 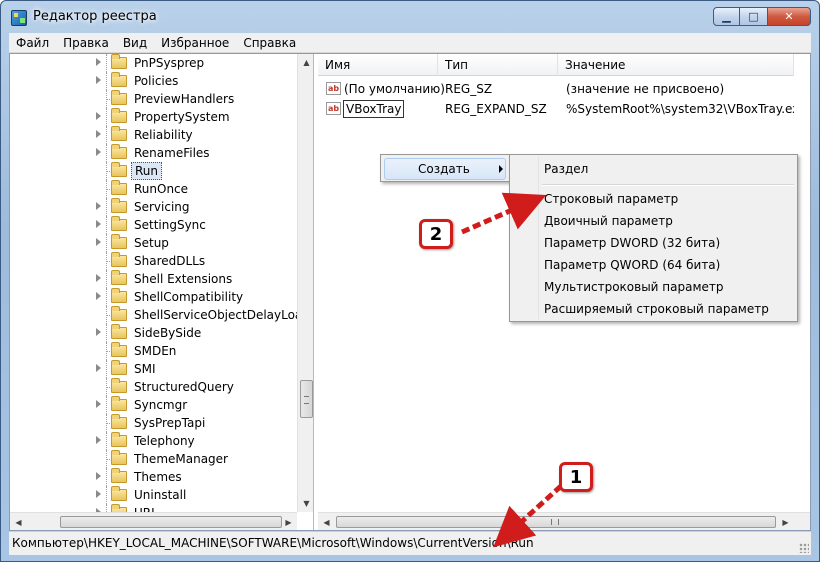 What do you see at coordinates (676, 65) in the screenshot?
I see `column-value: Значение` at bounding box center [676, 65].